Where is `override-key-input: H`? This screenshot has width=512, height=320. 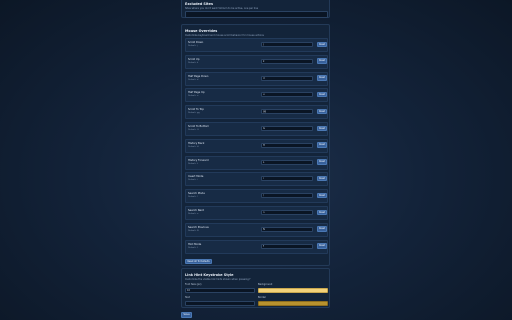 override-key-input: H is located at coordinates (287, 145).